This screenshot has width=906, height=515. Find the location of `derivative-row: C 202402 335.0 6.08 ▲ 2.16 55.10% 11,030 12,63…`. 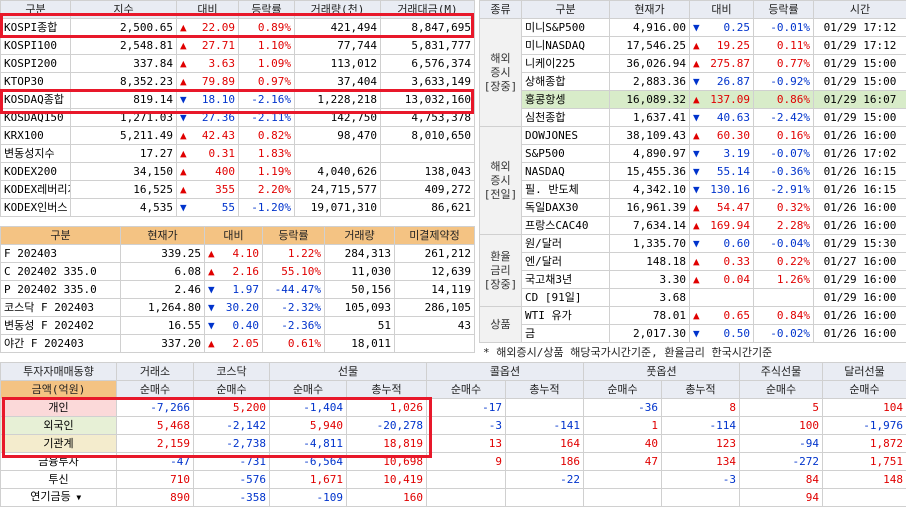

derivative-row: C 202402 335.0 6.08 ▲ 2.16 55.10% 11,030 12,63… is located at coordinates (237, 271).